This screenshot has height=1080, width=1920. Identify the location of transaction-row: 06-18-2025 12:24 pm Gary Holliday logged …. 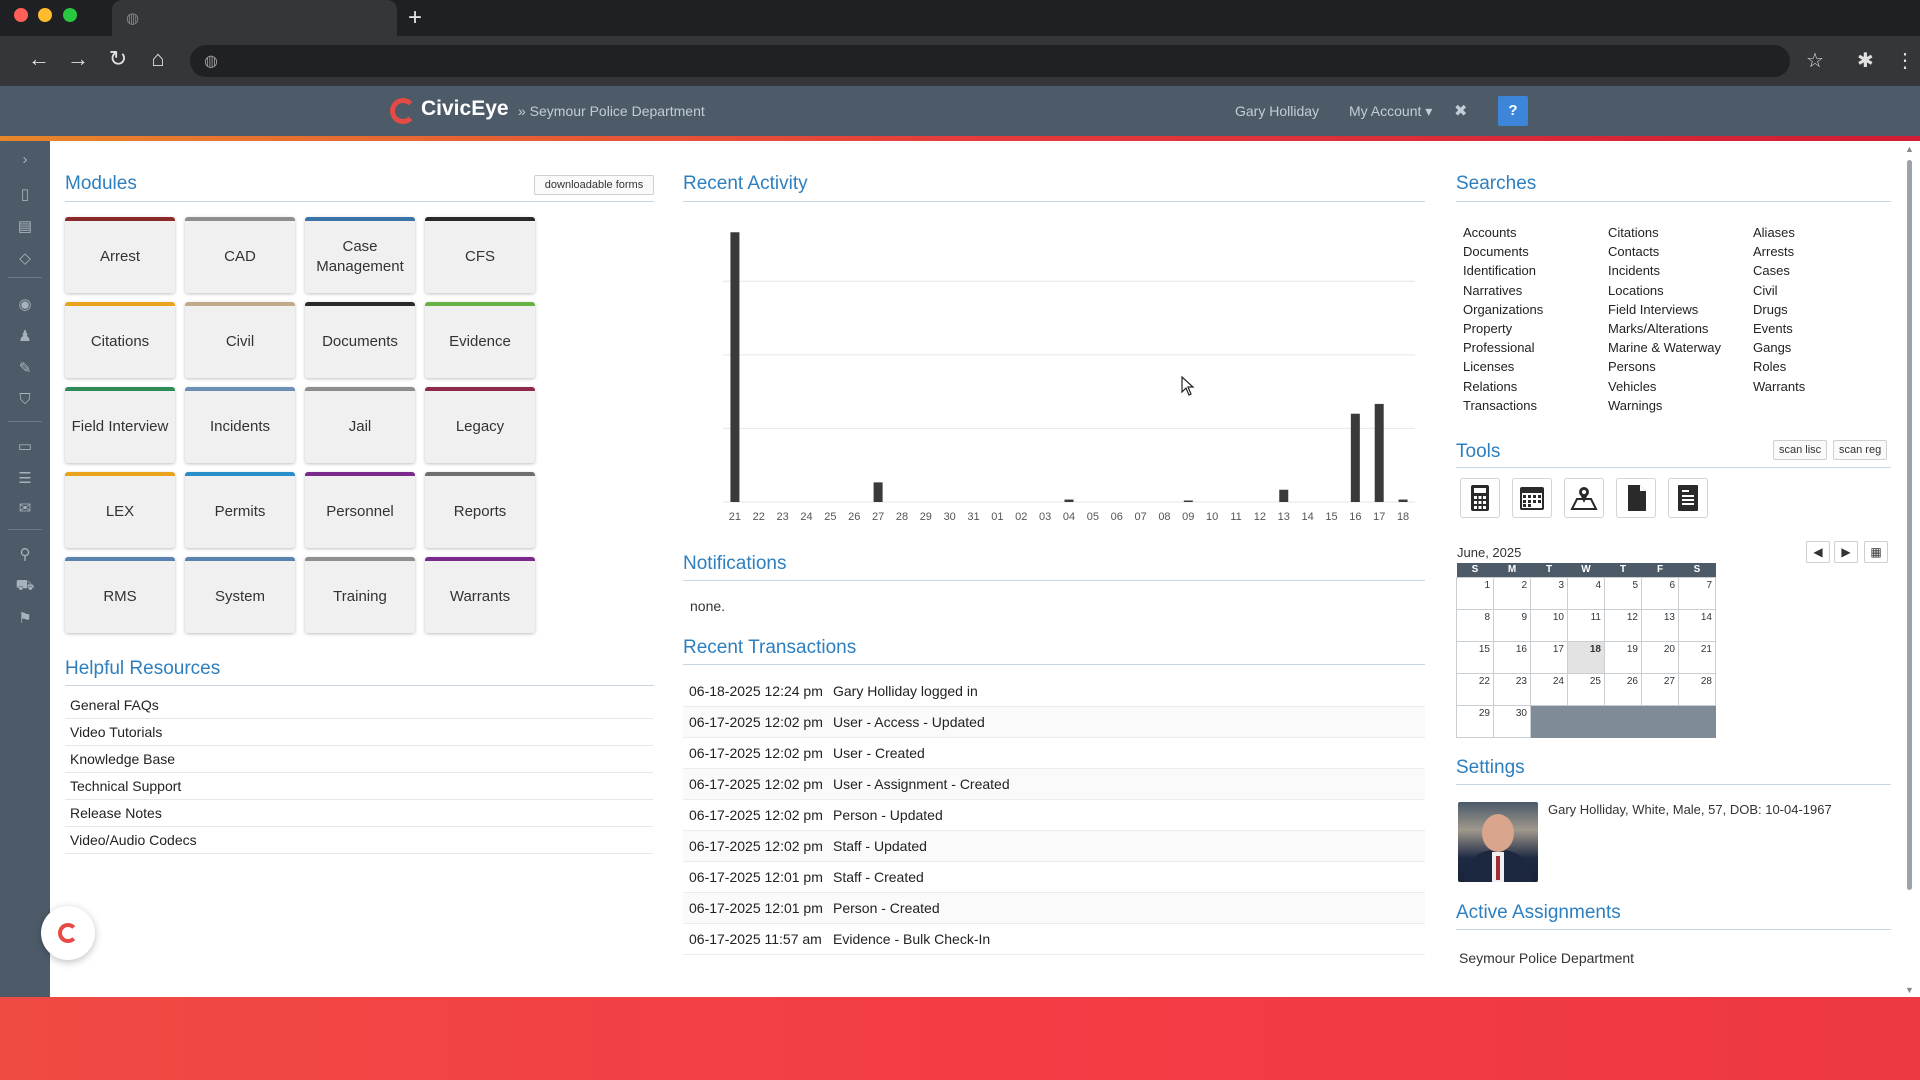
(1054, 691).